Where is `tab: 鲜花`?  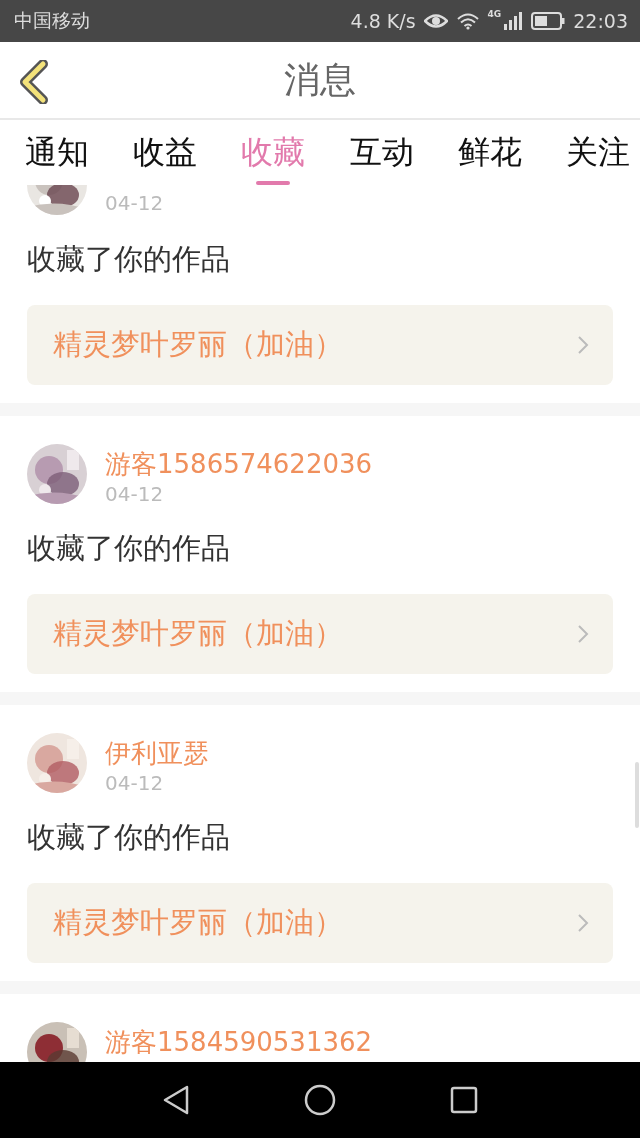 tab: 鲜花 is located at coordinates (489, 152).